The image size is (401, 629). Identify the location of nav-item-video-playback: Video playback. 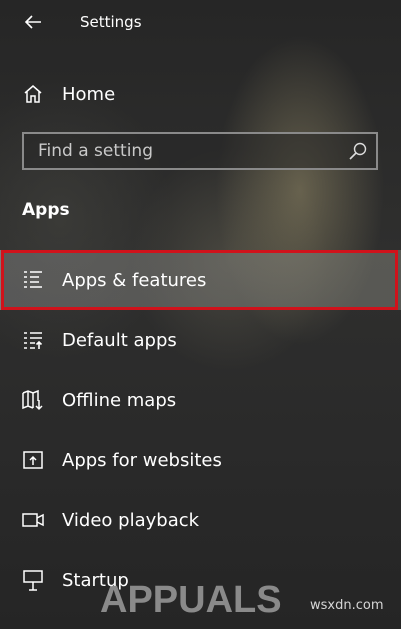
(200, 520).